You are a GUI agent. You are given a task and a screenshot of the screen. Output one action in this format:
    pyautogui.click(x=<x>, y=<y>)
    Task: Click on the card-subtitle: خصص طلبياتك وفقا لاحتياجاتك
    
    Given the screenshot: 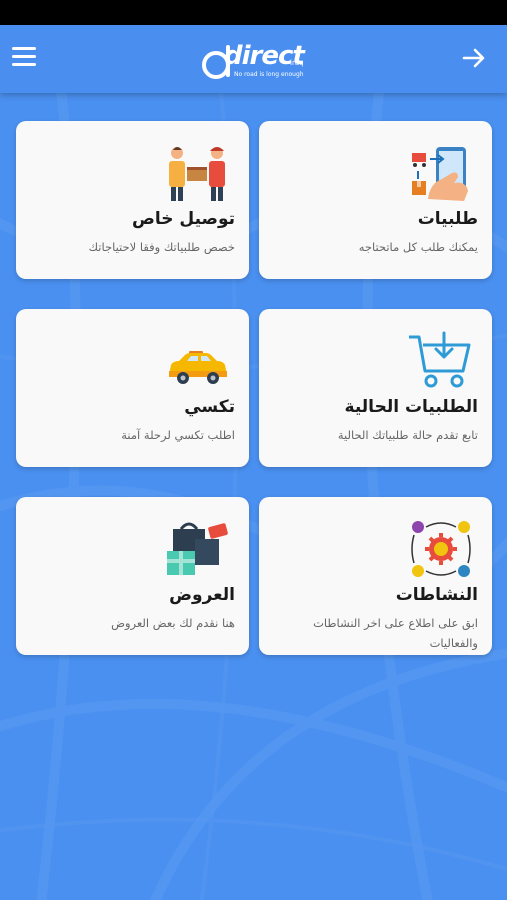 What is the action you would take?
    pyautogui.click(x=161, y=247)
    